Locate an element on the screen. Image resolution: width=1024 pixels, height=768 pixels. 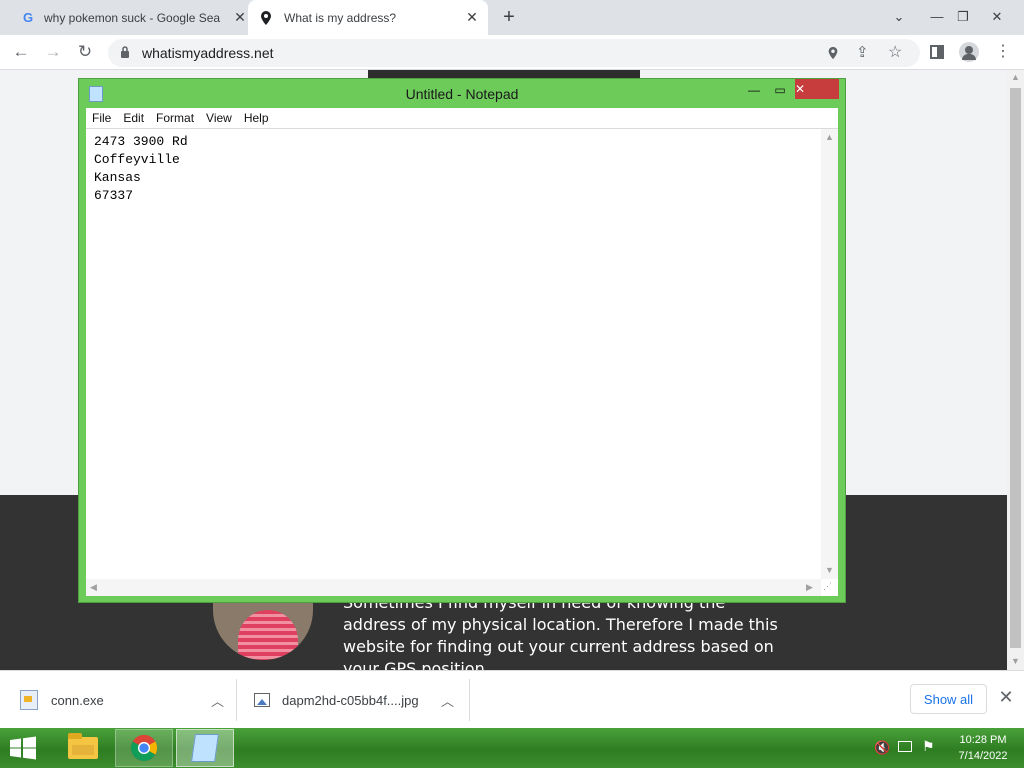
scrollbar-thumb is located at coordinates (1015, 368).